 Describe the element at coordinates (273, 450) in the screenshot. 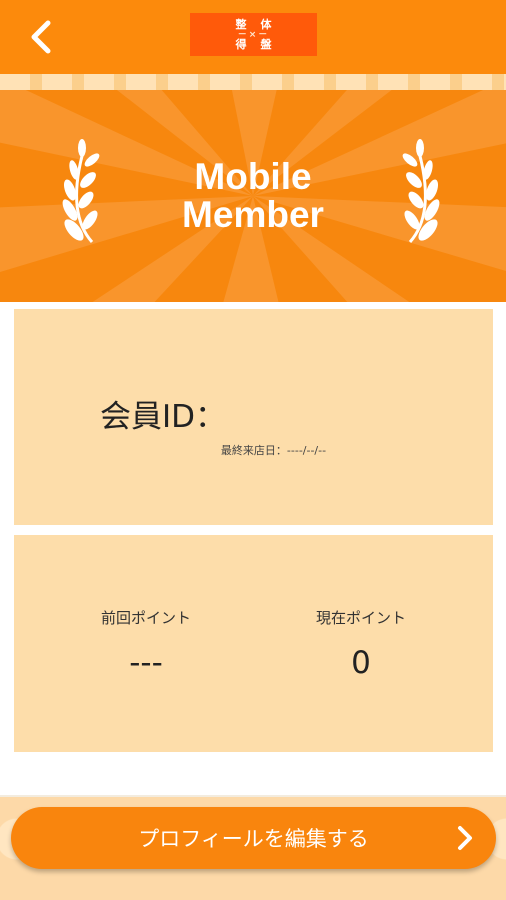

I see `last-visit-date: 最終来店日：----/--/--` at that location.